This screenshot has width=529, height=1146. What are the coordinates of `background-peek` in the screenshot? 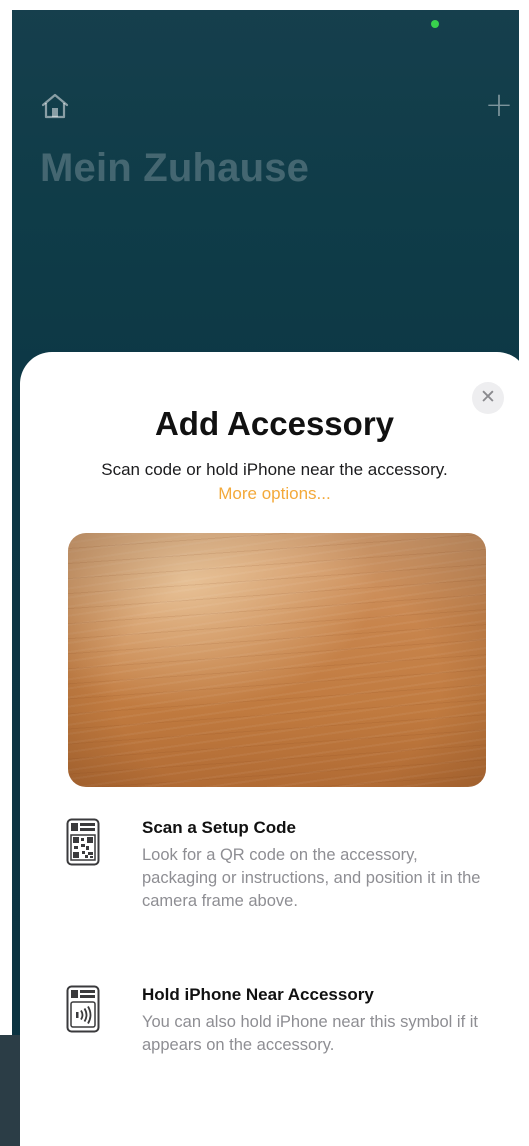 It's located at (10, 1090).